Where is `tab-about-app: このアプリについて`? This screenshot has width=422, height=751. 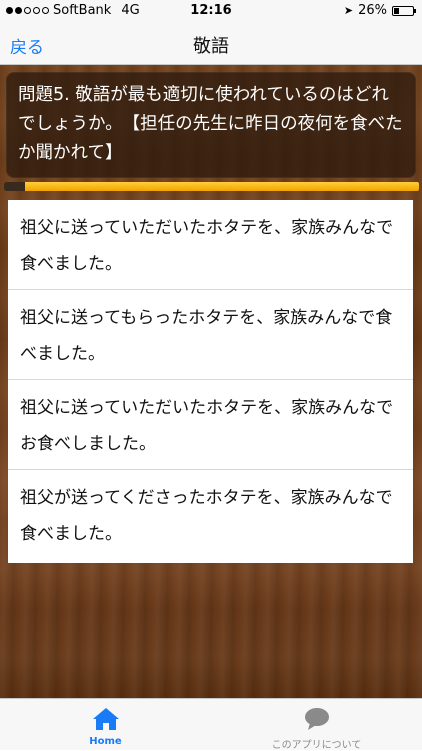
tab-about-app: このアプリについて is located at coordinates (316, 725).